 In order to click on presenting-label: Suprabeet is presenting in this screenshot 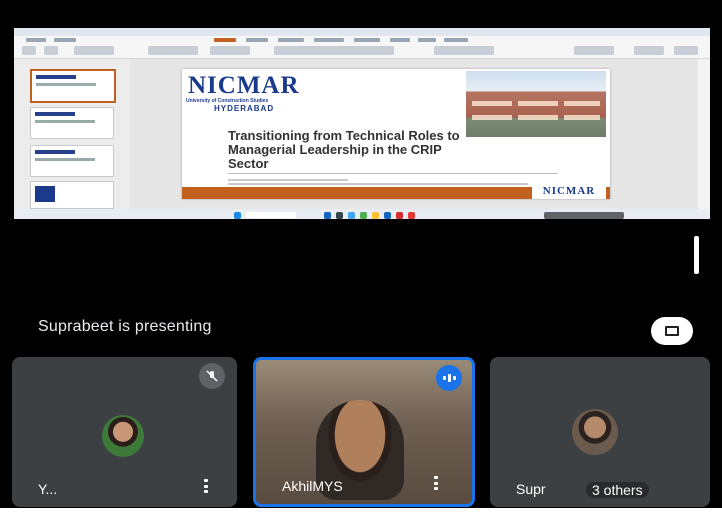, I will do `click(125, 326)`.